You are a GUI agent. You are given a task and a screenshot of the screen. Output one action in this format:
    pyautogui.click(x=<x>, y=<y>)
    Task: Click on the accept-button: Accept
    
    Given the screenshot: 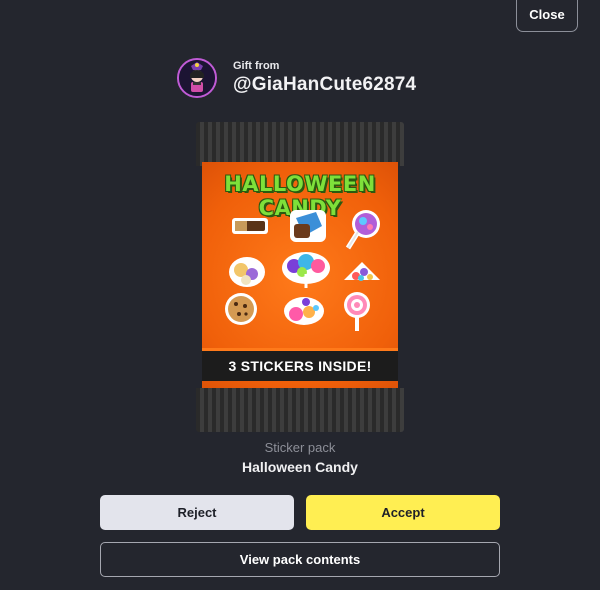 What is the action you would take?
    pyautogui.click(x=403, y=512)
    